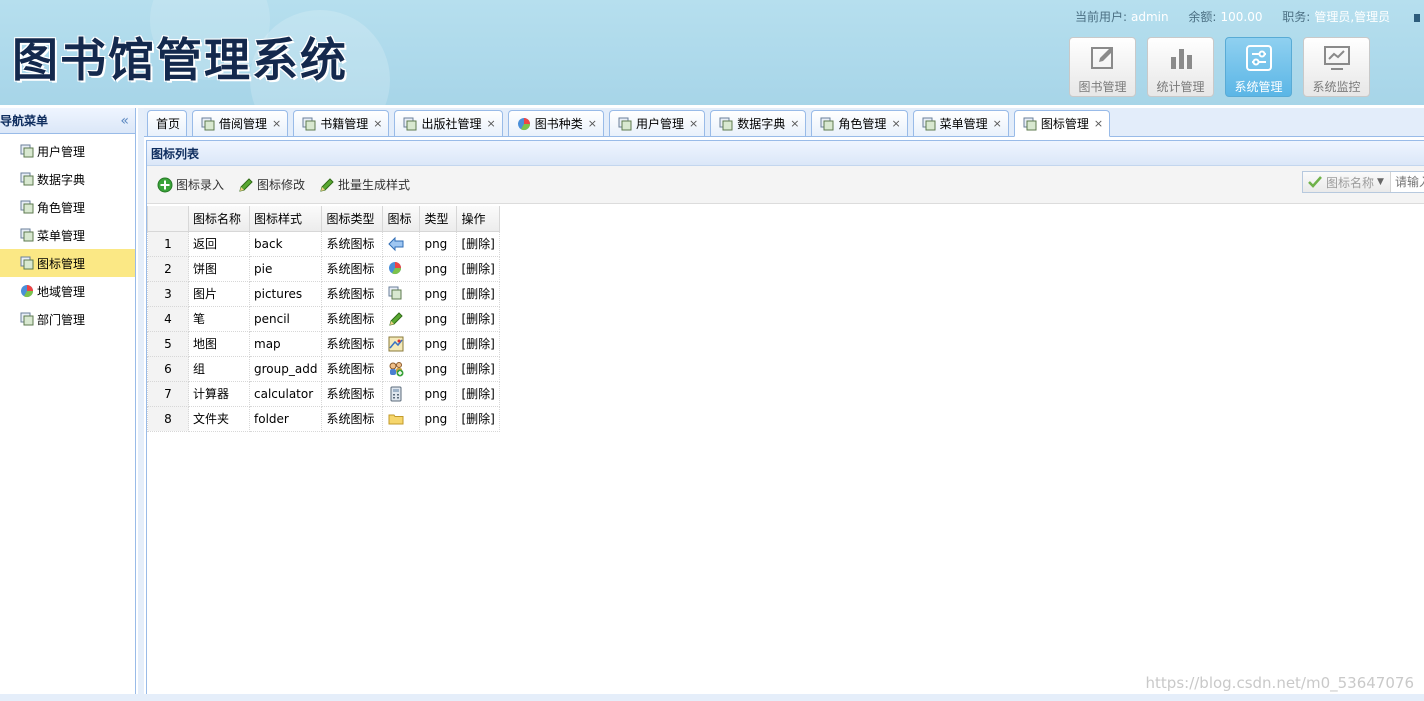 The image size is (1424, 701). Describe the element at coordinates (271, 184) in the screenshot. I see `edit-icon-button: 图标修改` at that location.